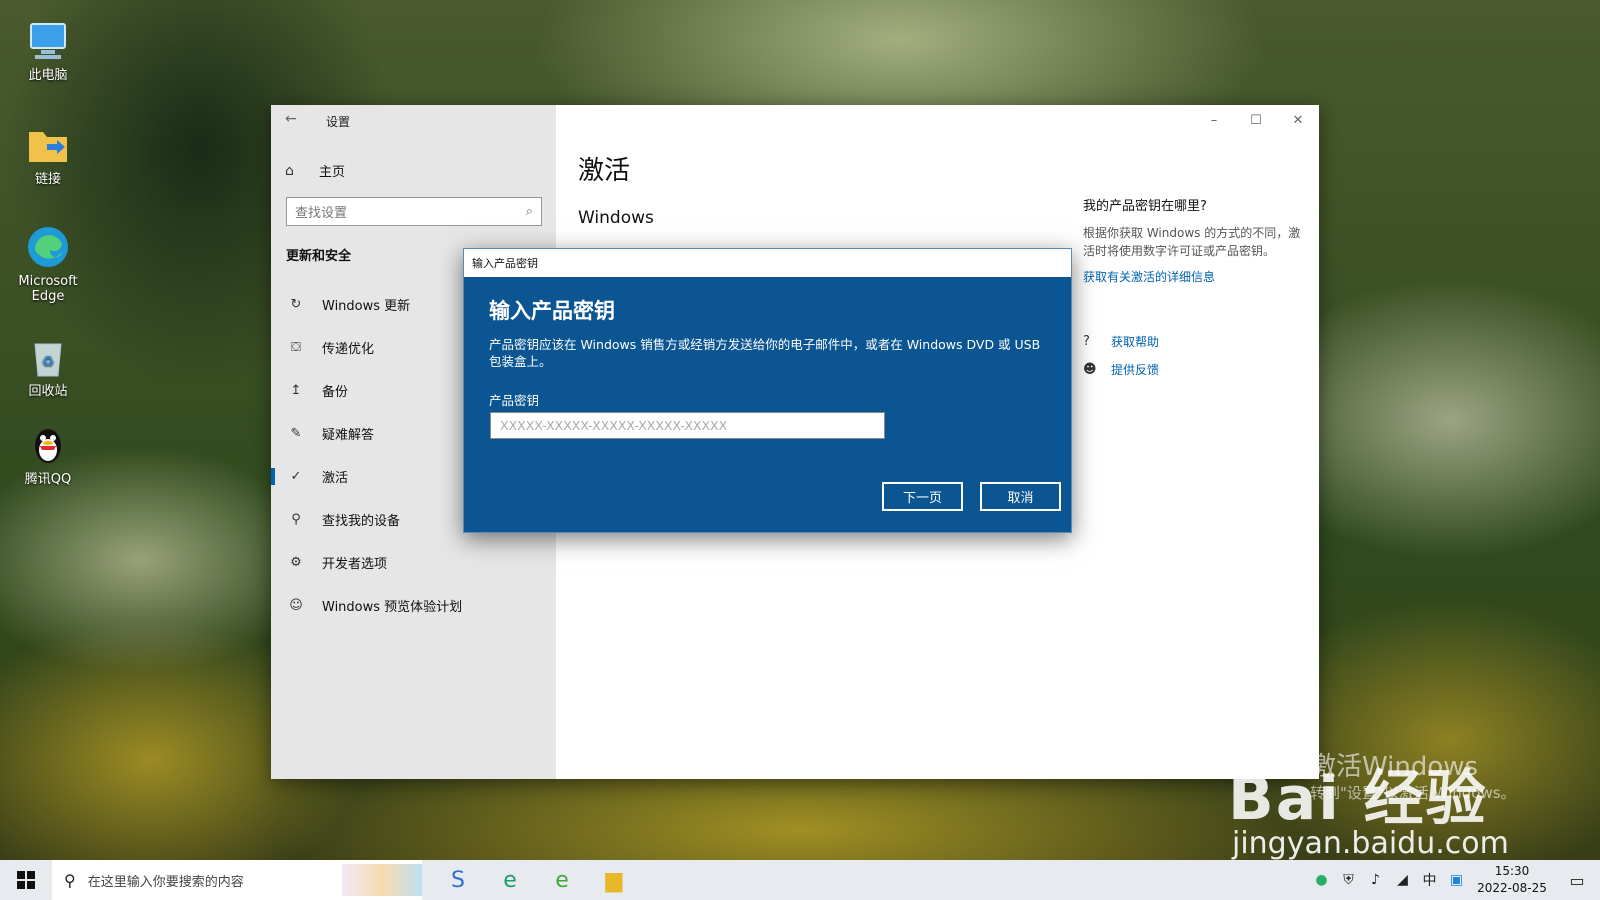 Image resolution: width=1600 pixels, height=900 pixels. What do you see at coordinates (296, 476) in the screenshot?
I see `check-circle-icon: ✓` at bounding box center [296, 476].